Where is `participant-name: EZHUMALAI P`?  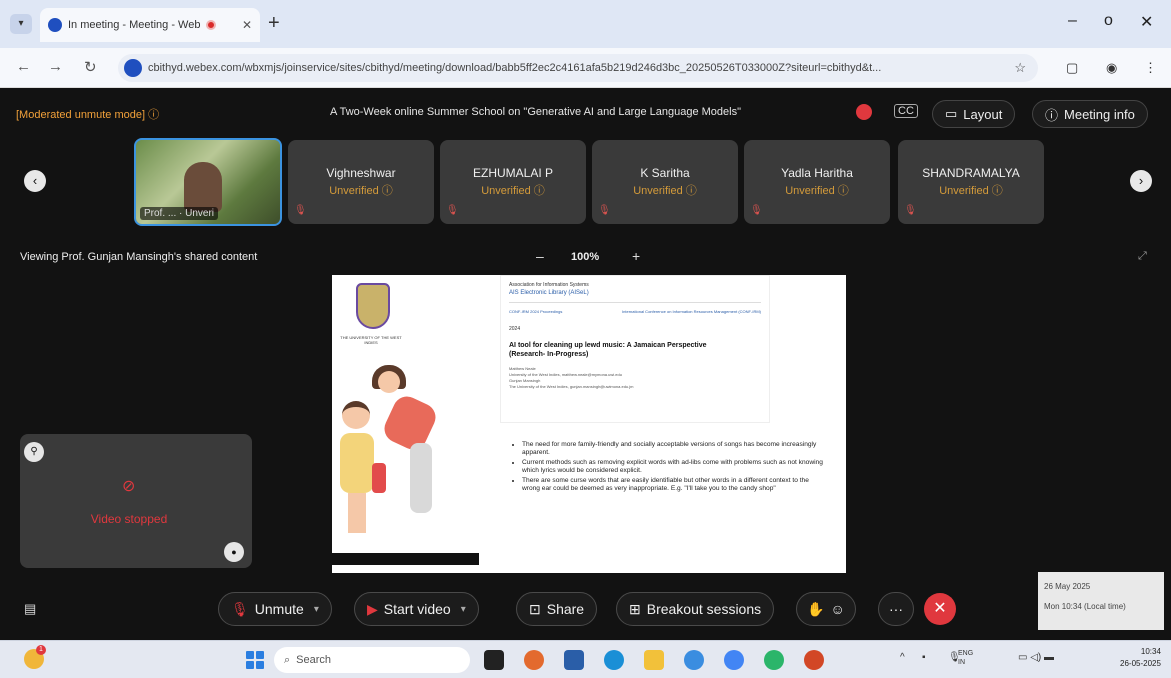 participant-name: EZHUMALAI P is located at coordinates (512, 173).